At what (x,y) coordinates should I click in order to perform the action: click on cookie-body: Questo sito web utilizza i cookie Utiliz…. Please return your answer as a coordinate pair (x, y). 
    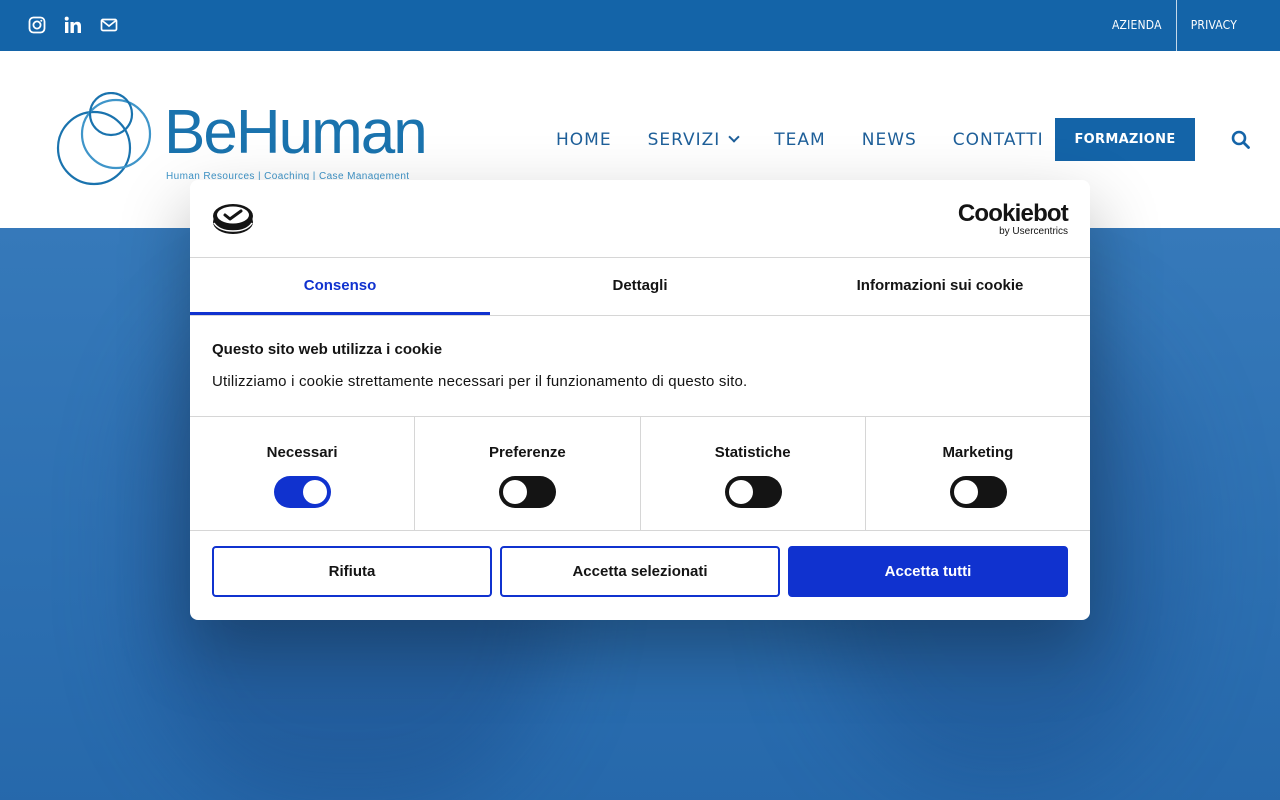
    Looking at the image, I should click on (642, 366).